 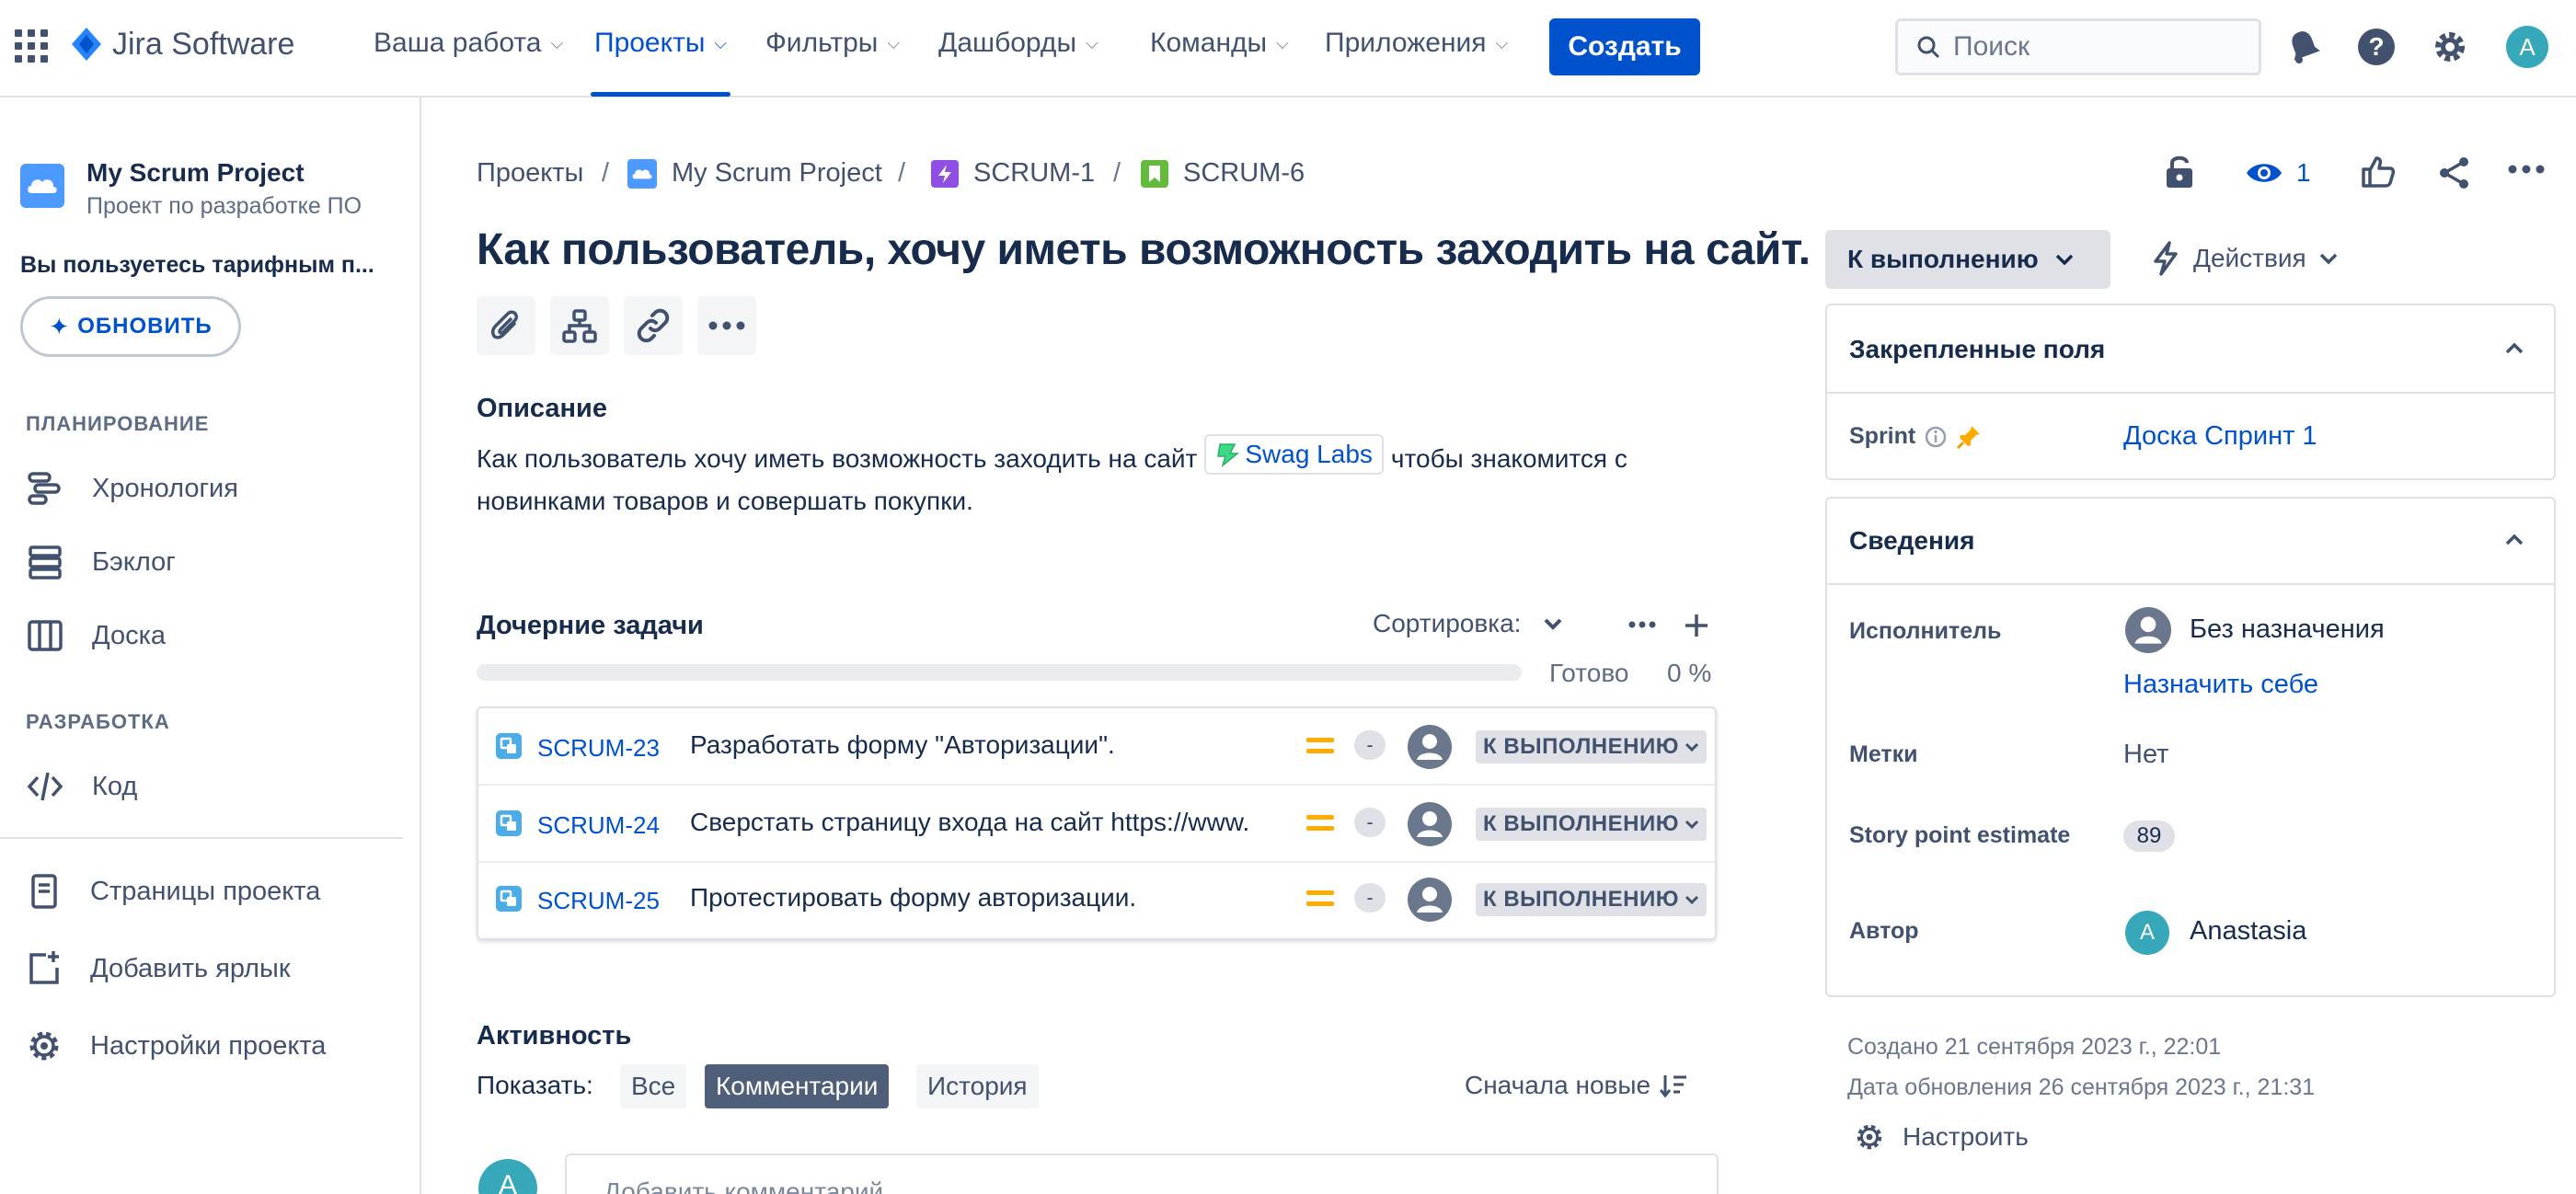 What do you see at coordinates (1883, 754) in the screenshot?
I see `labels-label: Метки` at bounding box center [1883, 754].